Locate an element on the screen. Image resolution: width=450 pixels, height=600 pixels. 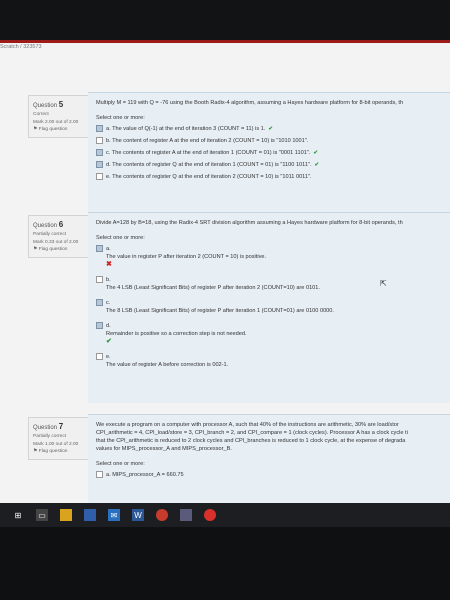
file-explorer-icon is located at coordinates (66, 515).